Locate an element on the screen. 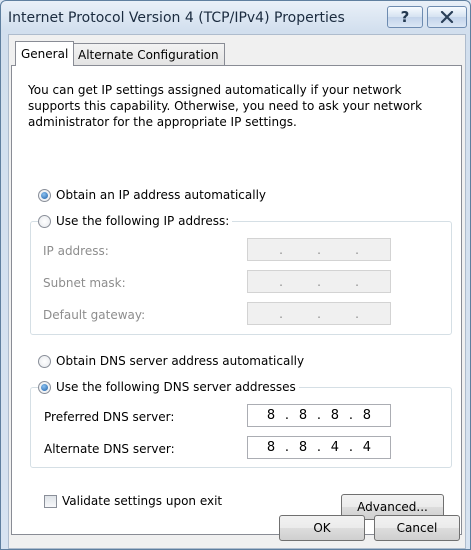  alternate-dns-field: 8 . 8 . 4 . 4 is located at coordinates (319, 447).